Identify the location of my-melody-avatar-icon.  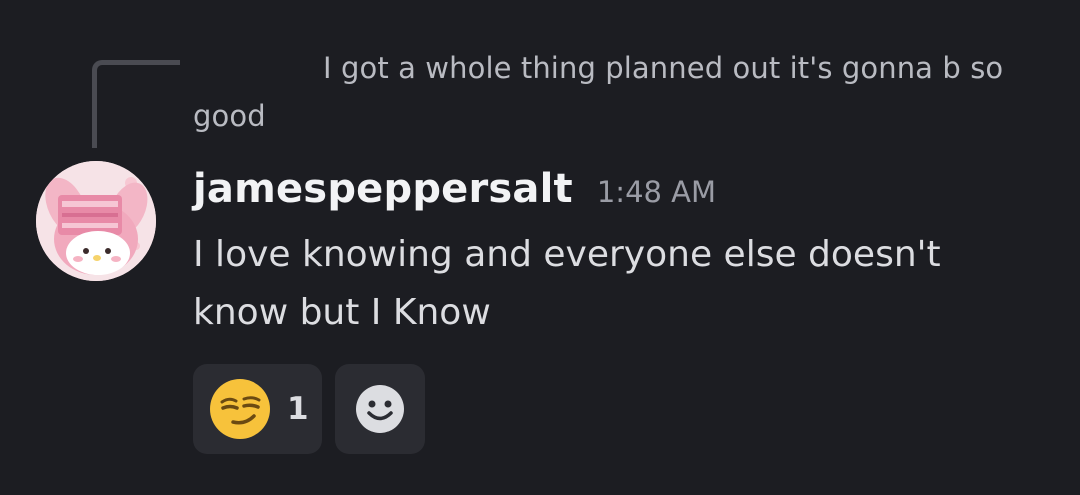
(96, 221).